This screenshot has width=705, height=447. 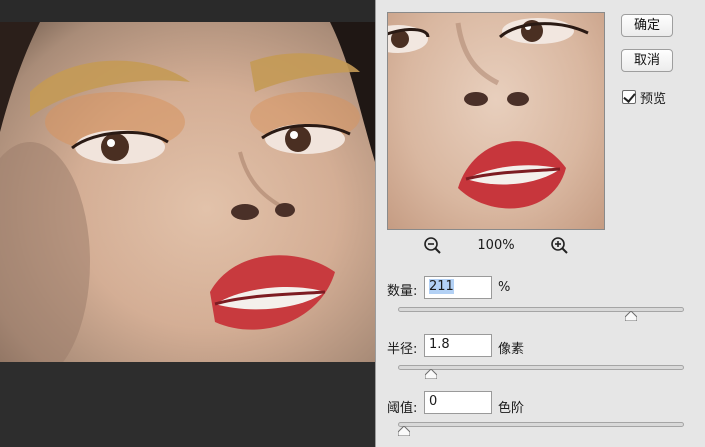 What do you see at coordinates (629, 97) in the screenshot?
I see `preview-checkbox` at bounding box center [629, 97].